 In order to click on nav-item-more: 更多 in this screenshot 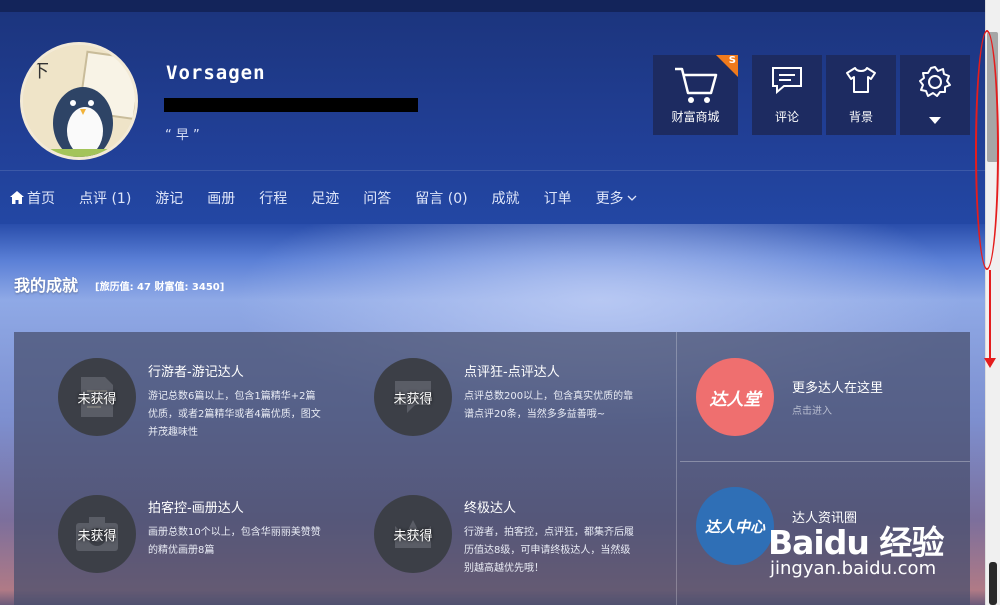, I will do `click(618, 198)`.